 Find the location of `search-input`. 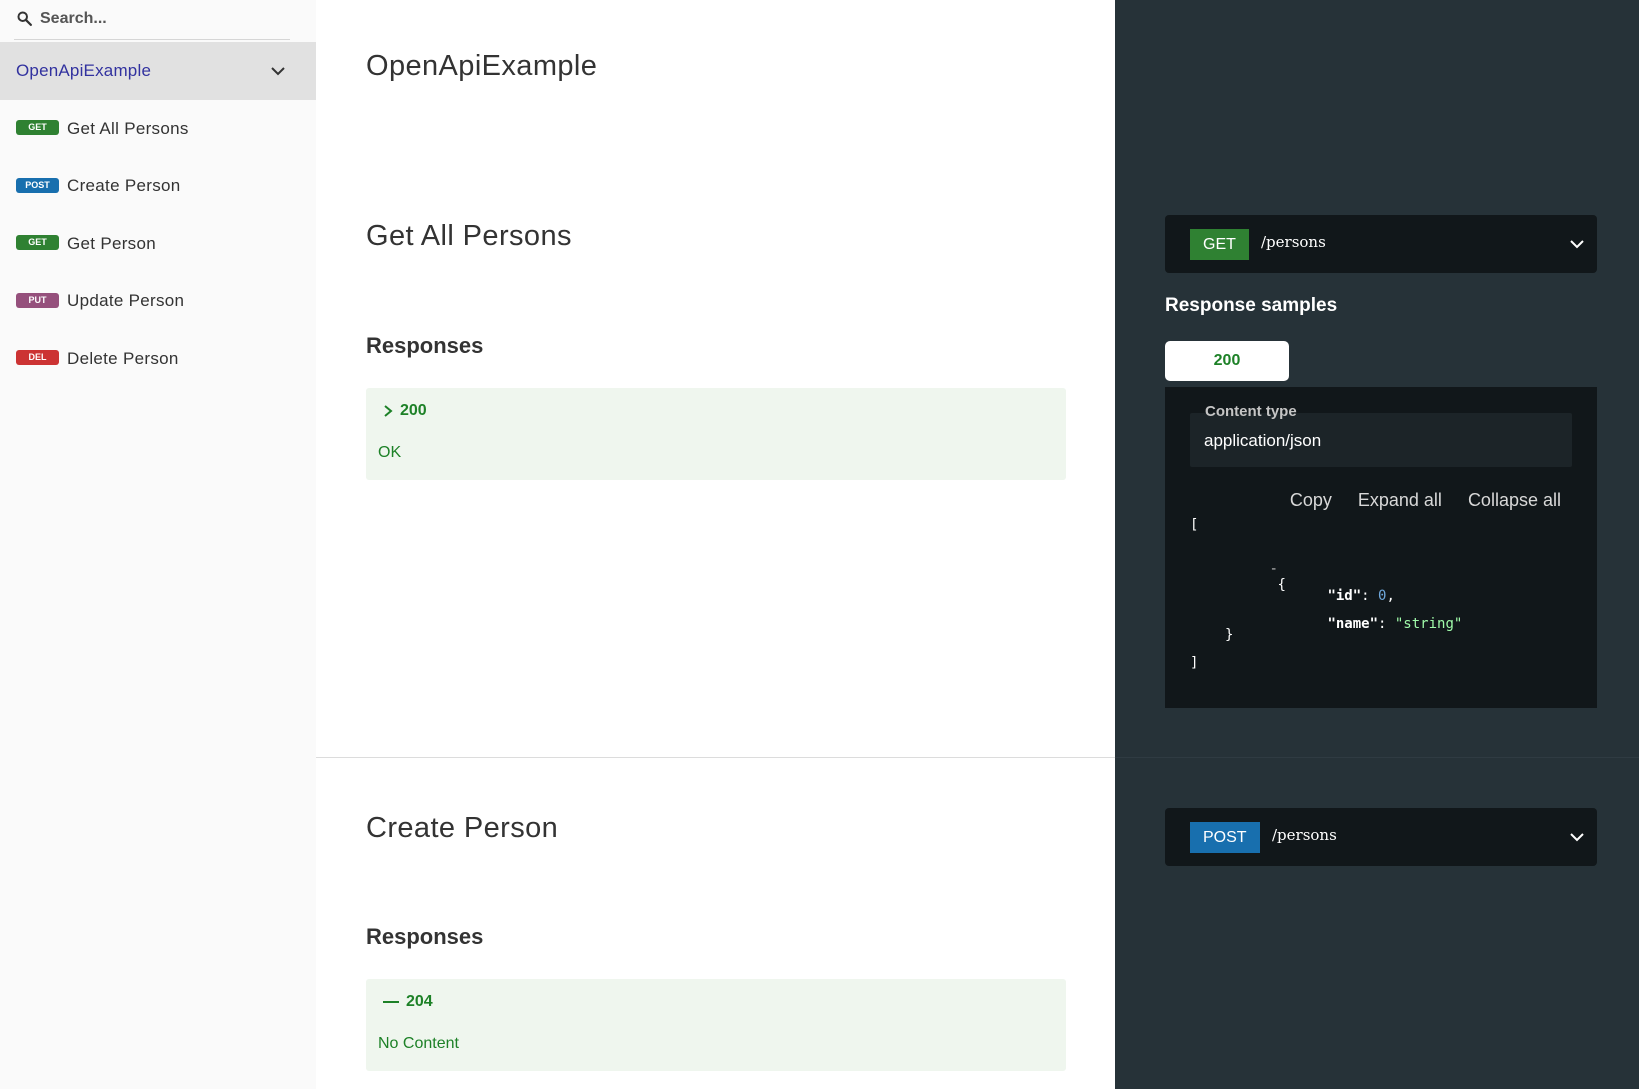

search-input is located at coordinates (165, 19).